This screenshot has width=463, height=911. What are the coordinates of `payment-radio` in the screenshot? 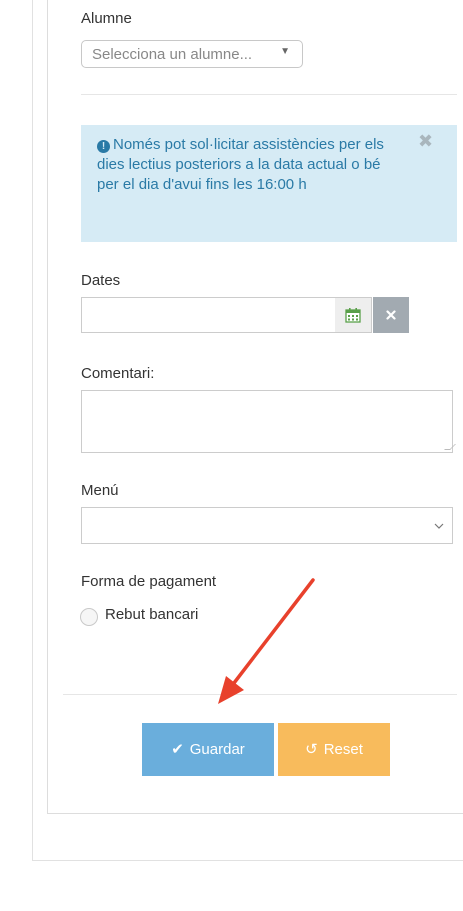 It's located at (89, 617).